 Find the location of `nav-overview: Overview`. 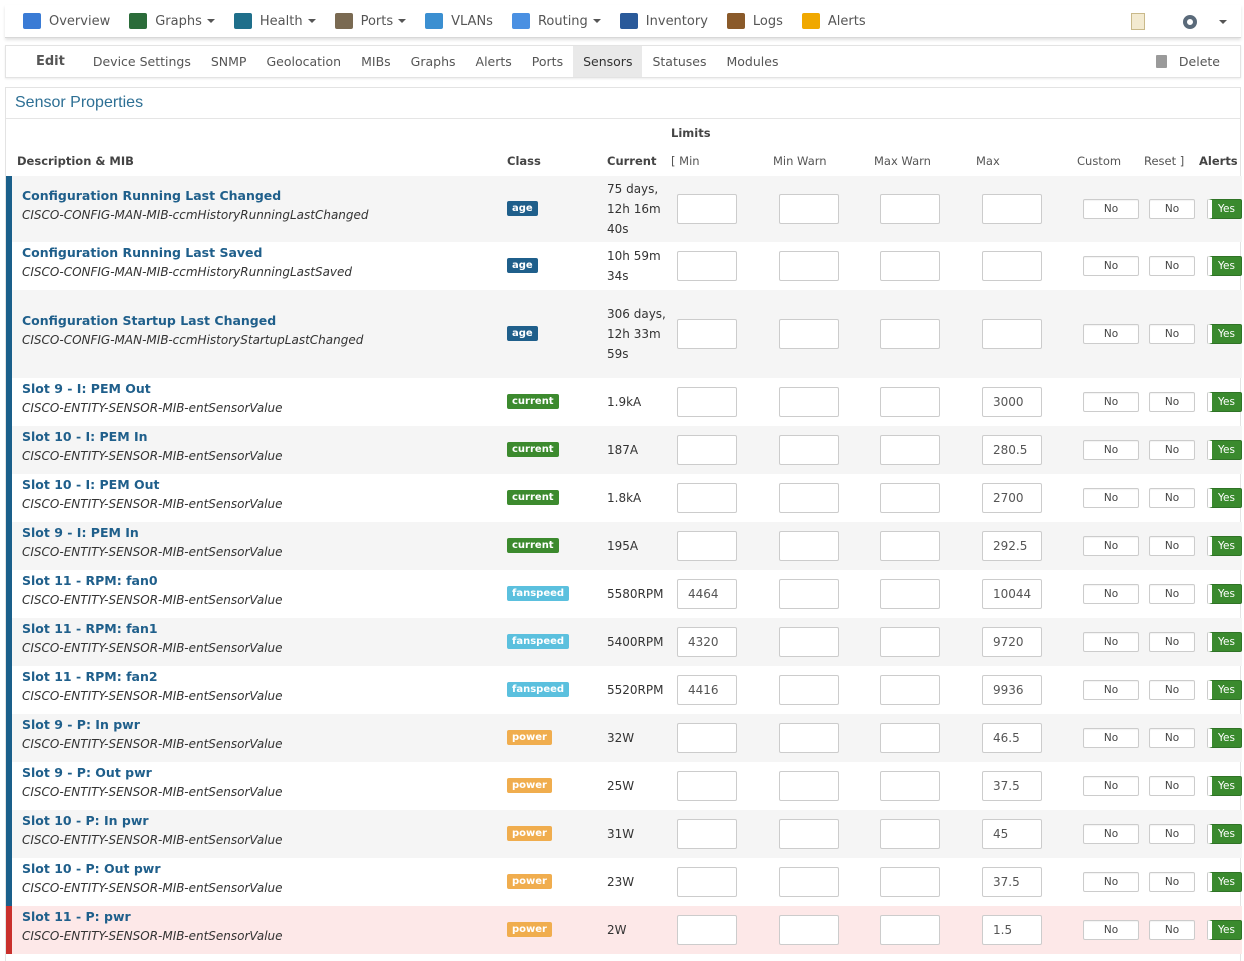

nav-overview: Overview is located at coordinates (66, 21).